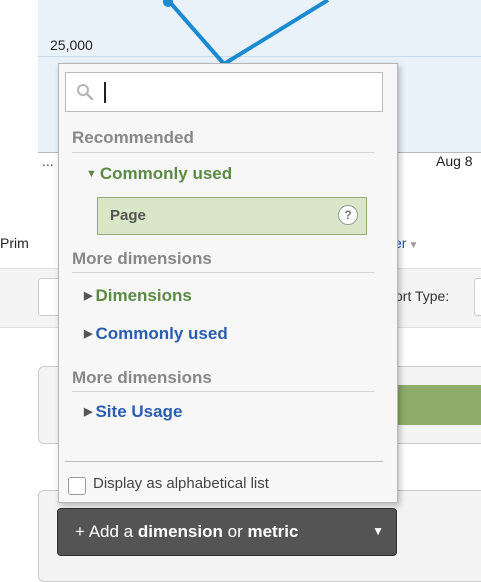 This screenshot has width=481, height=582. What do you see at coordinates (273, 531) in the screenshot?
I see `add-button-metric: metric` at bounding box center [273, 531].